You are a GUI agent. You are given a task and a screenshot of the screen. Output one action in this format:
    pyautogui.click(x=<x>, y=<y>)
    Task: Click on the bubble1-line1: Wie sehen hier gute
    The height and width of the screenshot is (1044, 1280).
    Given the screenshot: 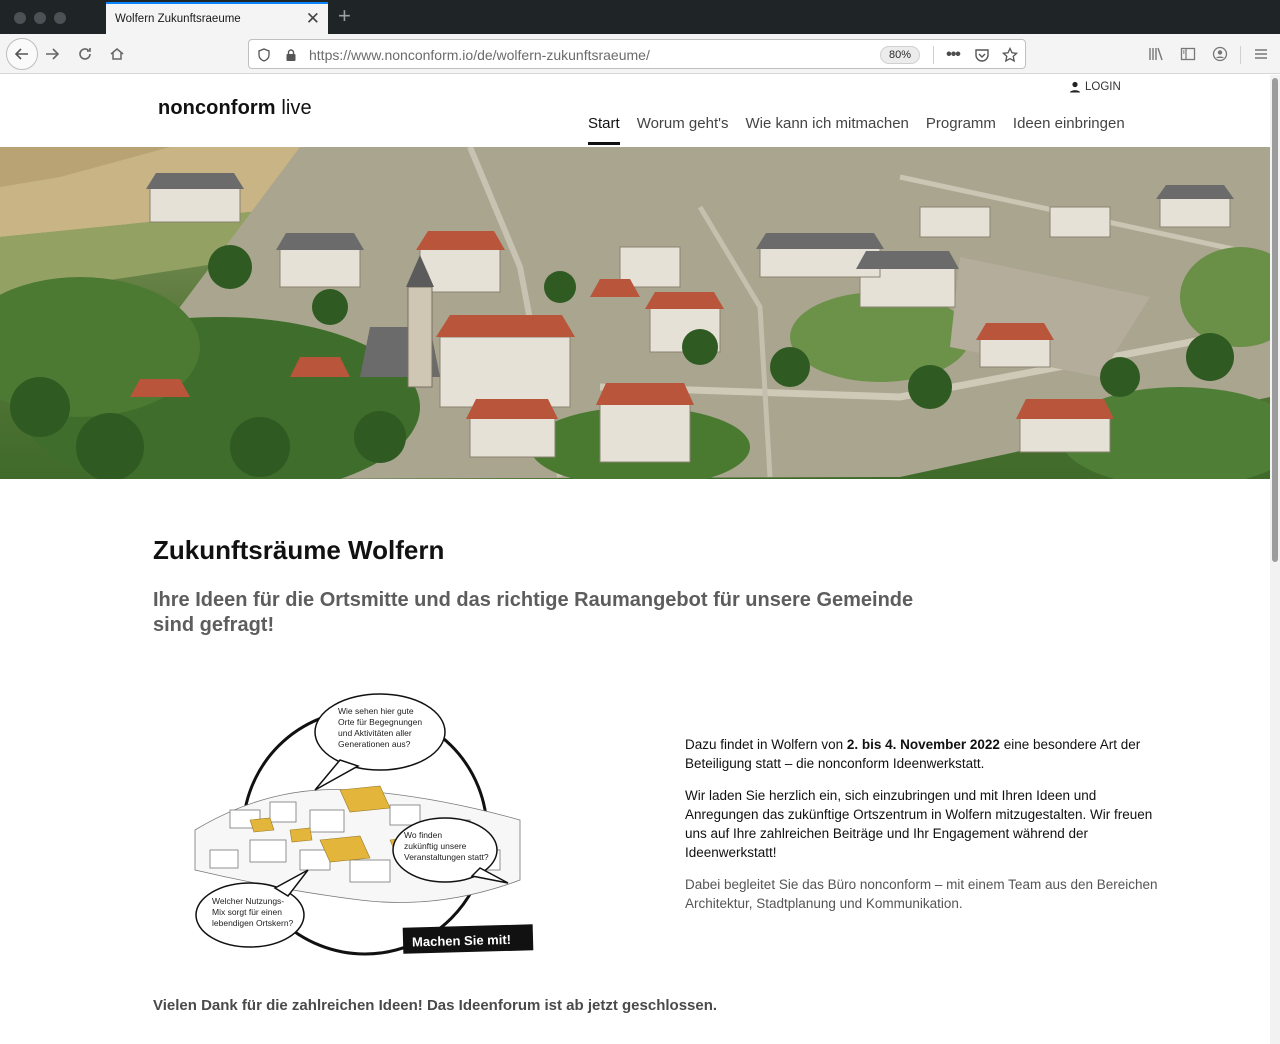 What is the action you would take?
    pyautogui.click(x=376, y=711)
    